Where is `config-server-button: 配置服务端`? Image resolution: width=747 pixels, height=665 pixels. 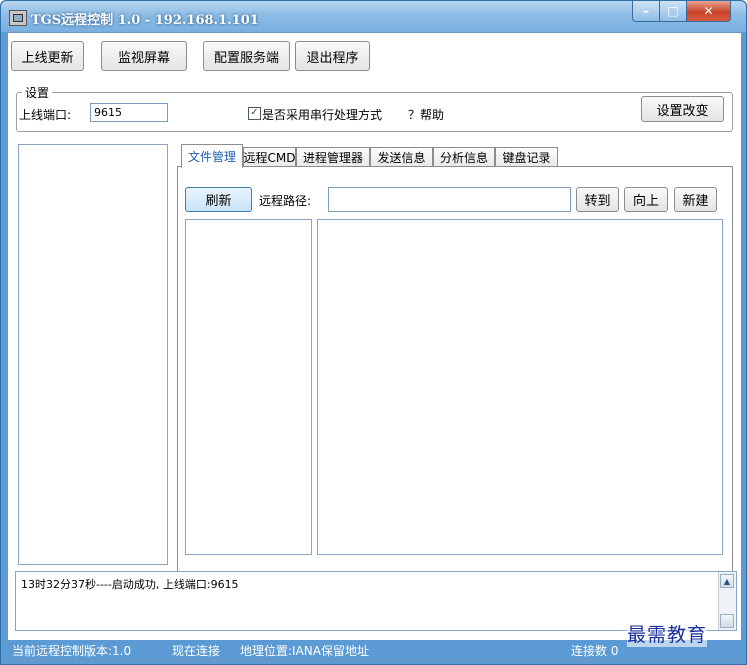 config-server-button: 配置服务端 is located at coordinates (246, 56).